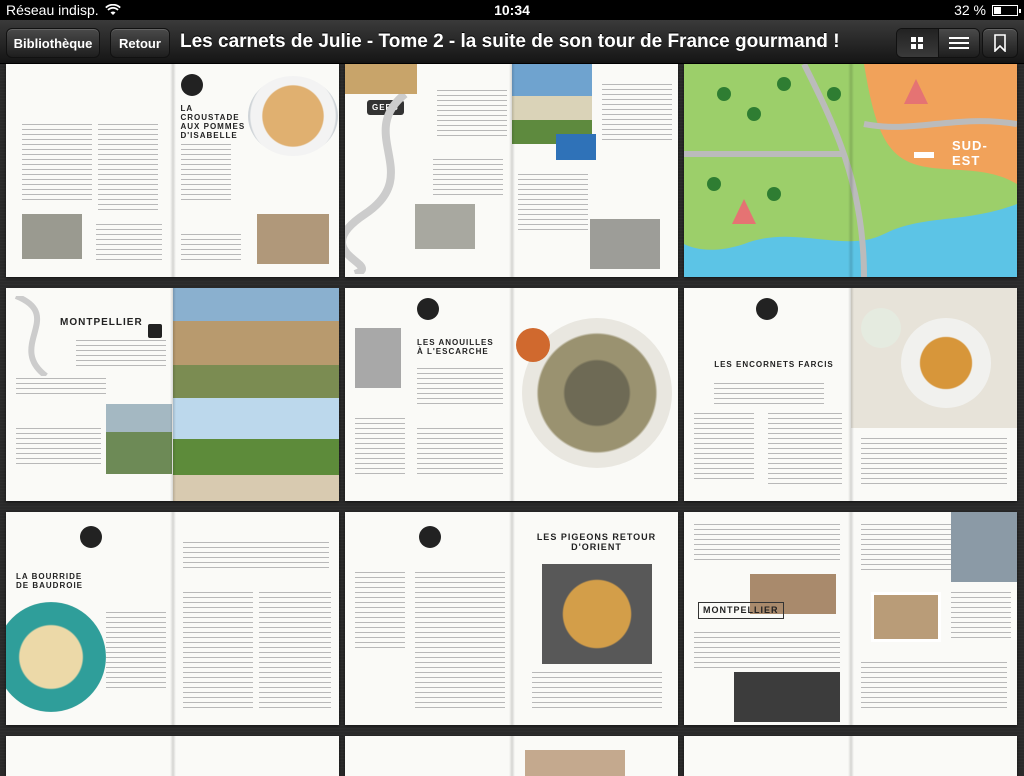  I want to click on page-thumbnail: GERS, so click(511, 170).